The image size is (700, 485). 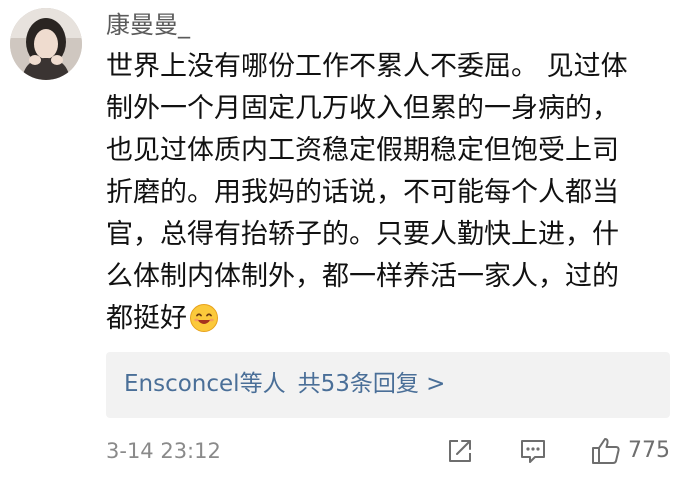 What do you see at coordinates (205, 384) in the screenshot?
I see `replies-users: Ensconcel等人` at bounding box center [205, 384].